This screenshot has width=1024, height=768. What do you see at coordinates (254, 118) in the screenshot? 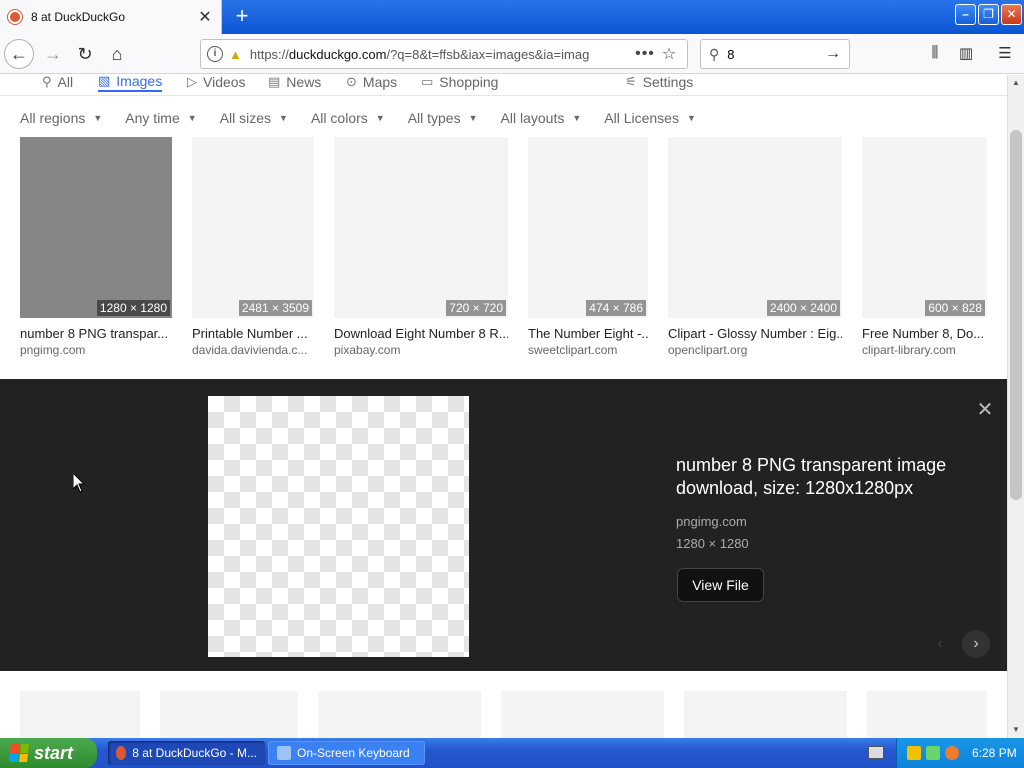
I see `filter-size: All sizes ▼` at bounding box center [254, 118].